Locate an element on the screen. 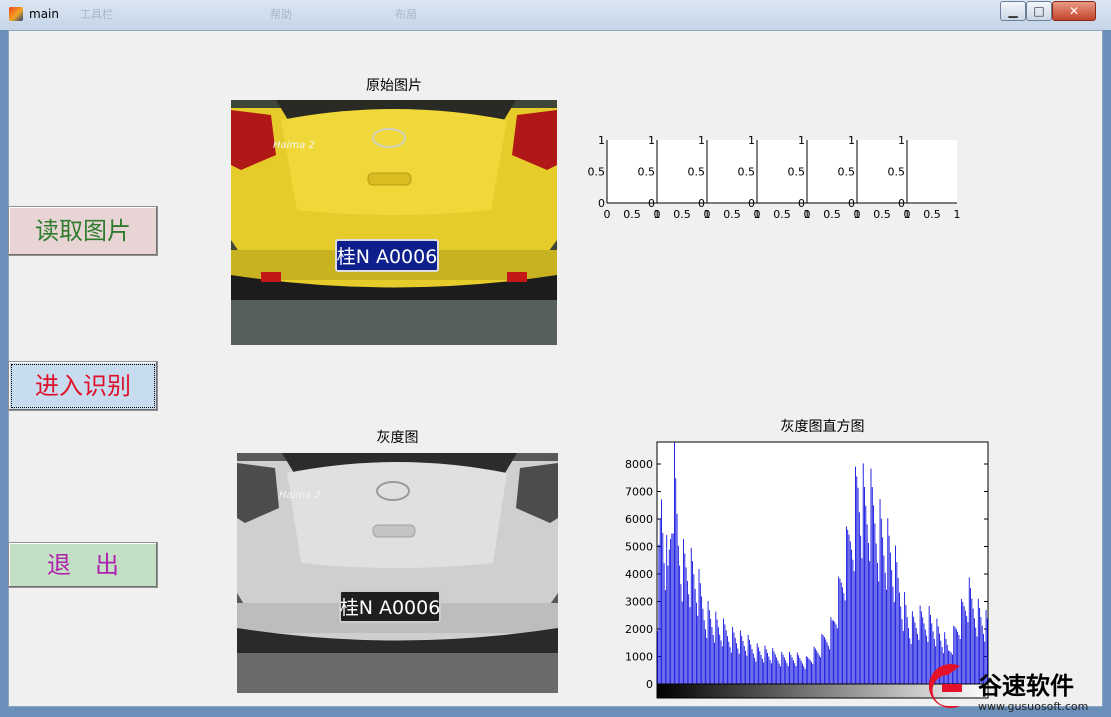  watermark-url: www.gusuosoft.com is located at coordinates (1033, 706).